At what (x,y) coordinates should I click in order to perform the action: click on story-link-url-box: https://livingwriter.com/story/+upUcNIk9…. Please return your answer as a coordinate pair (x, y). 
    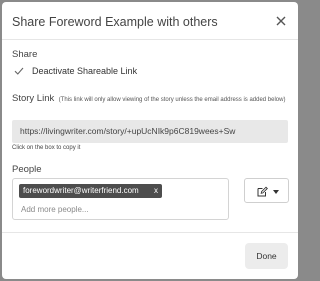
    Looking at the image, I should click on (150, 131).